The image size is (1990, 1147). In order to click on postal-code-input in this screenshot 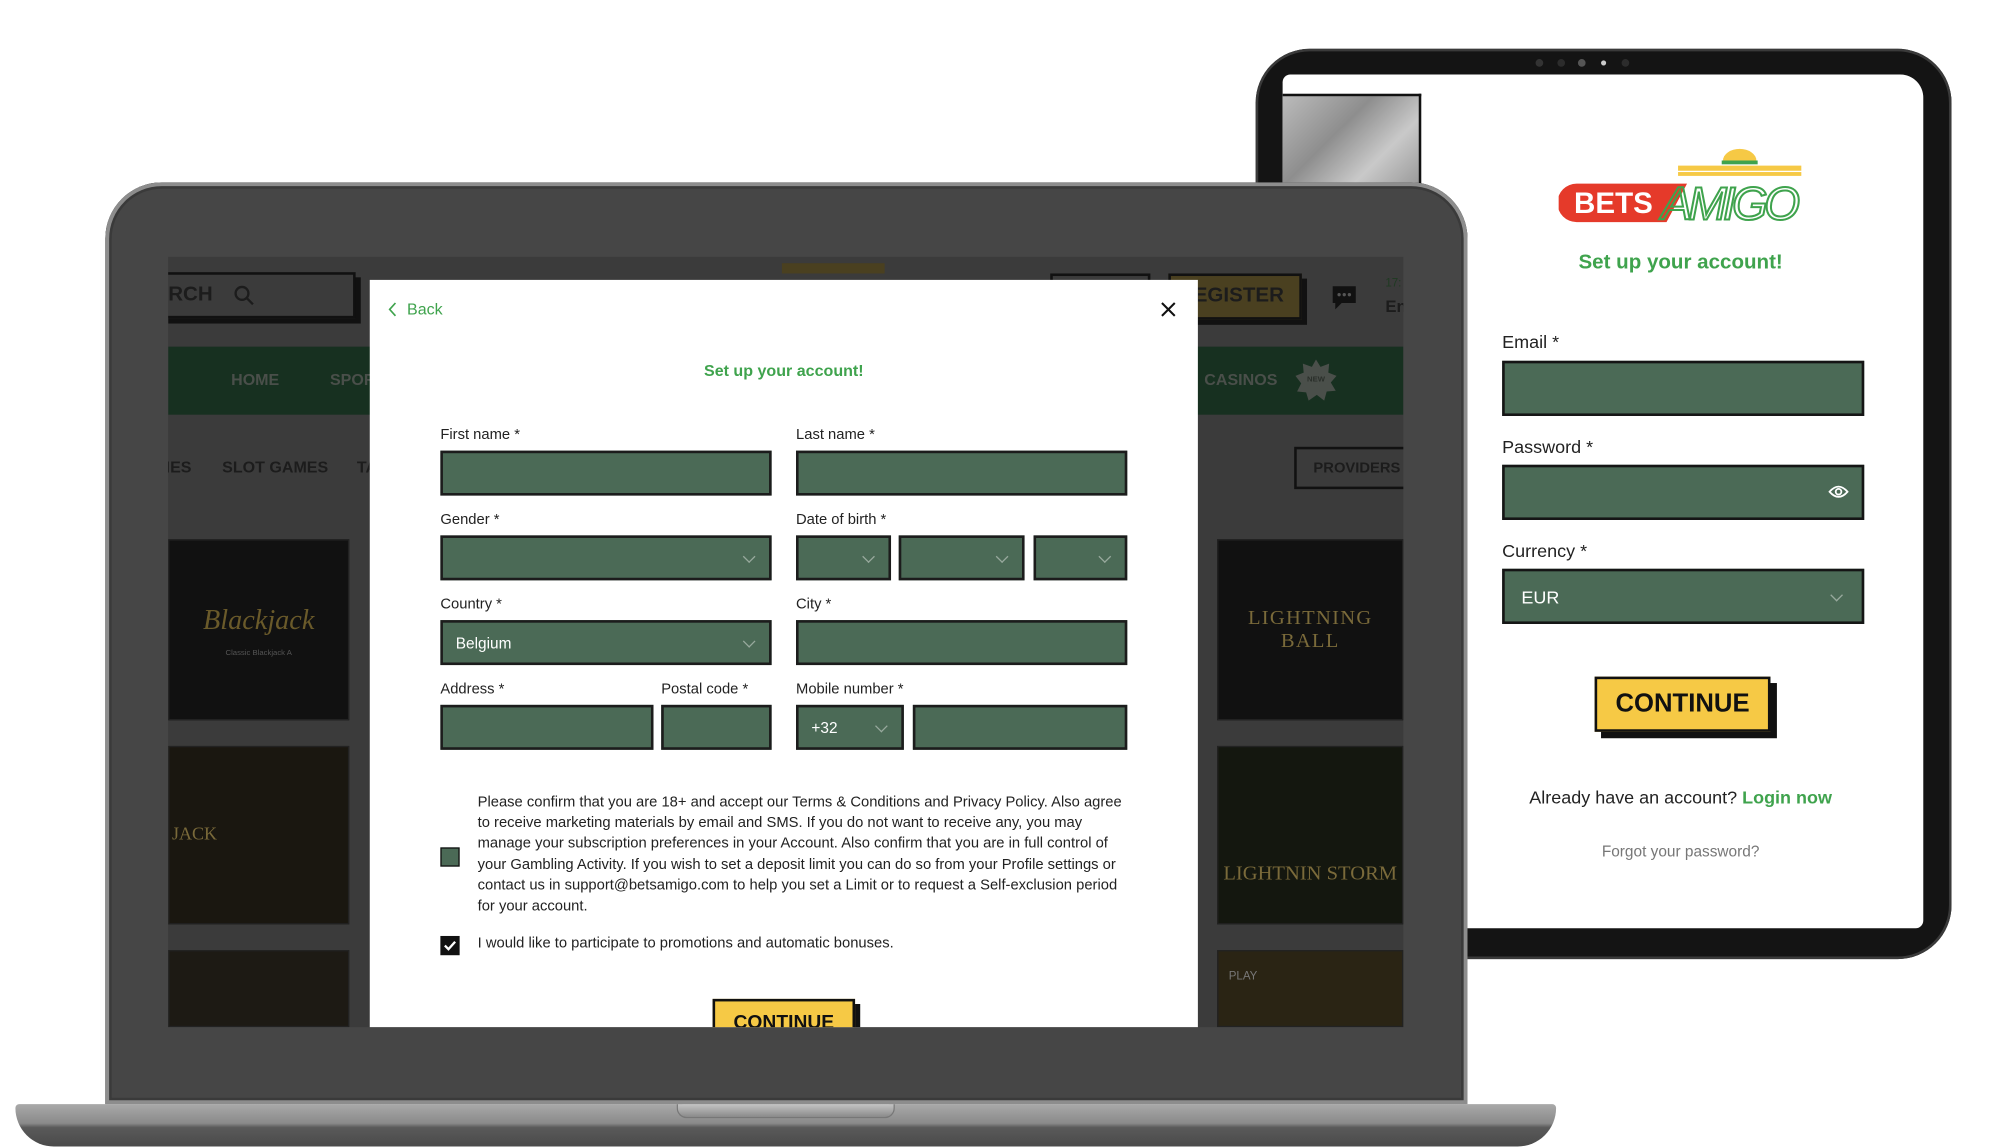, I will do `click(716, 727)`.